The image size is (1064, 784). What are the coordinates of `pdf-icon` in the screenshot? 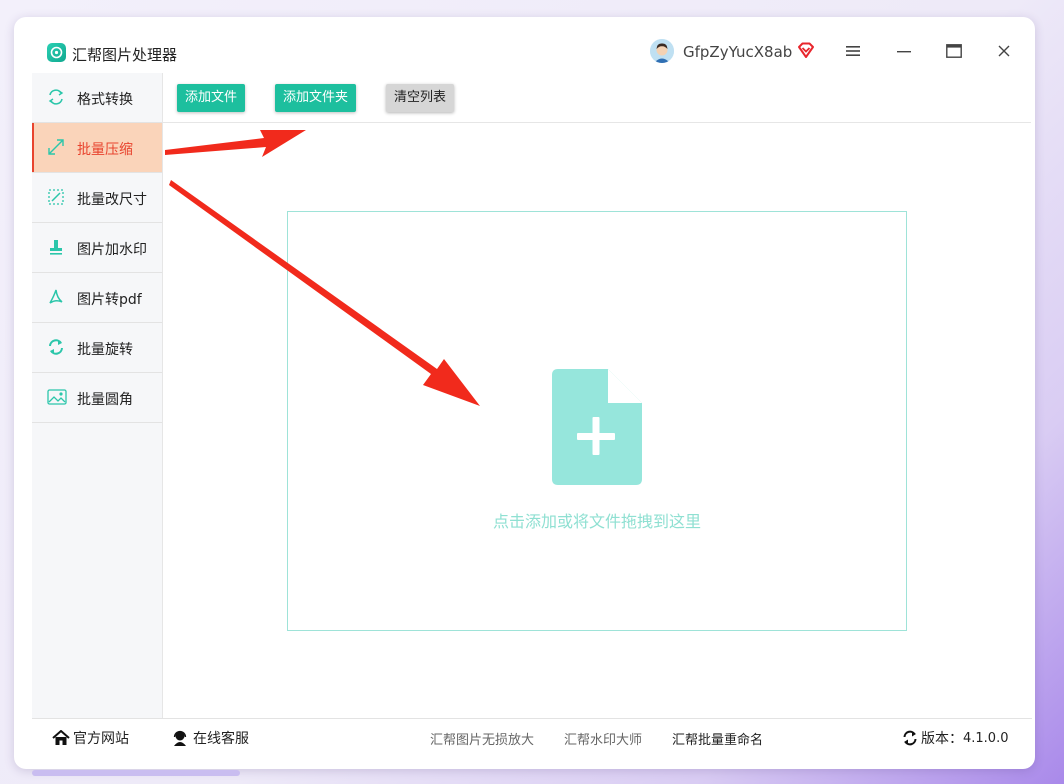 It's located at (56, 297).